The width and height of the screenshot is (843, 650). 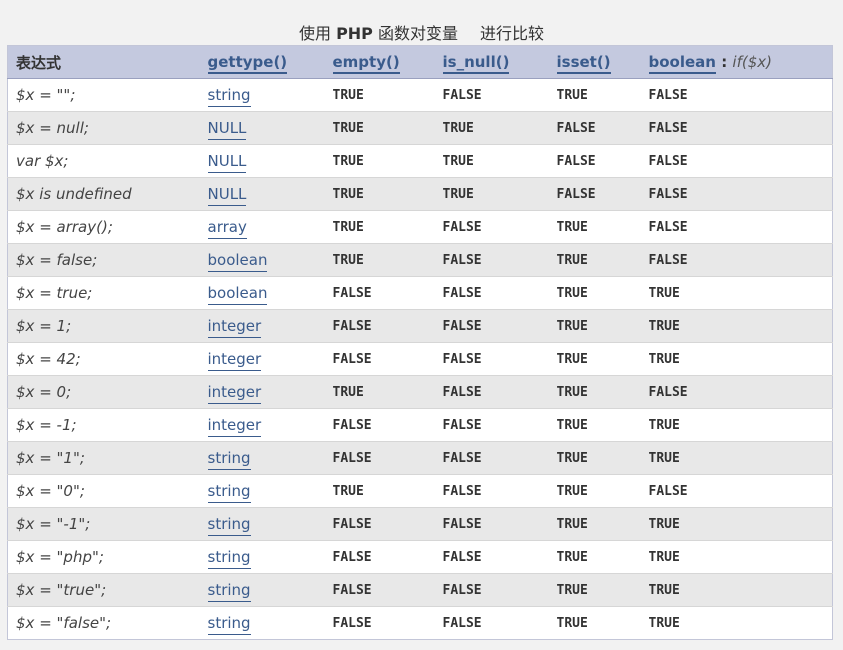 What do you see at coordinates (103, 359) in the screenshot?
I see `expression-cell: $x = 42;` at bounding box center [103, 359].